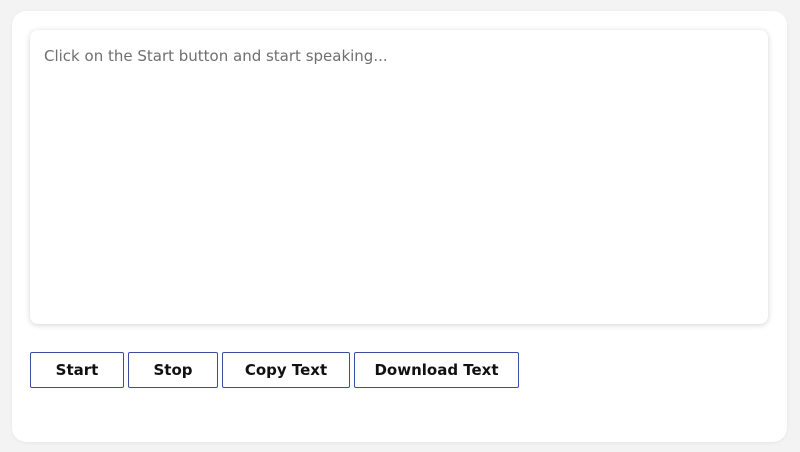 The height and width of the screenshot is (452, 800). Describe the element at coordinates (436, 370) in the screenshot. I see `download-text-button: Download Text` at that location.